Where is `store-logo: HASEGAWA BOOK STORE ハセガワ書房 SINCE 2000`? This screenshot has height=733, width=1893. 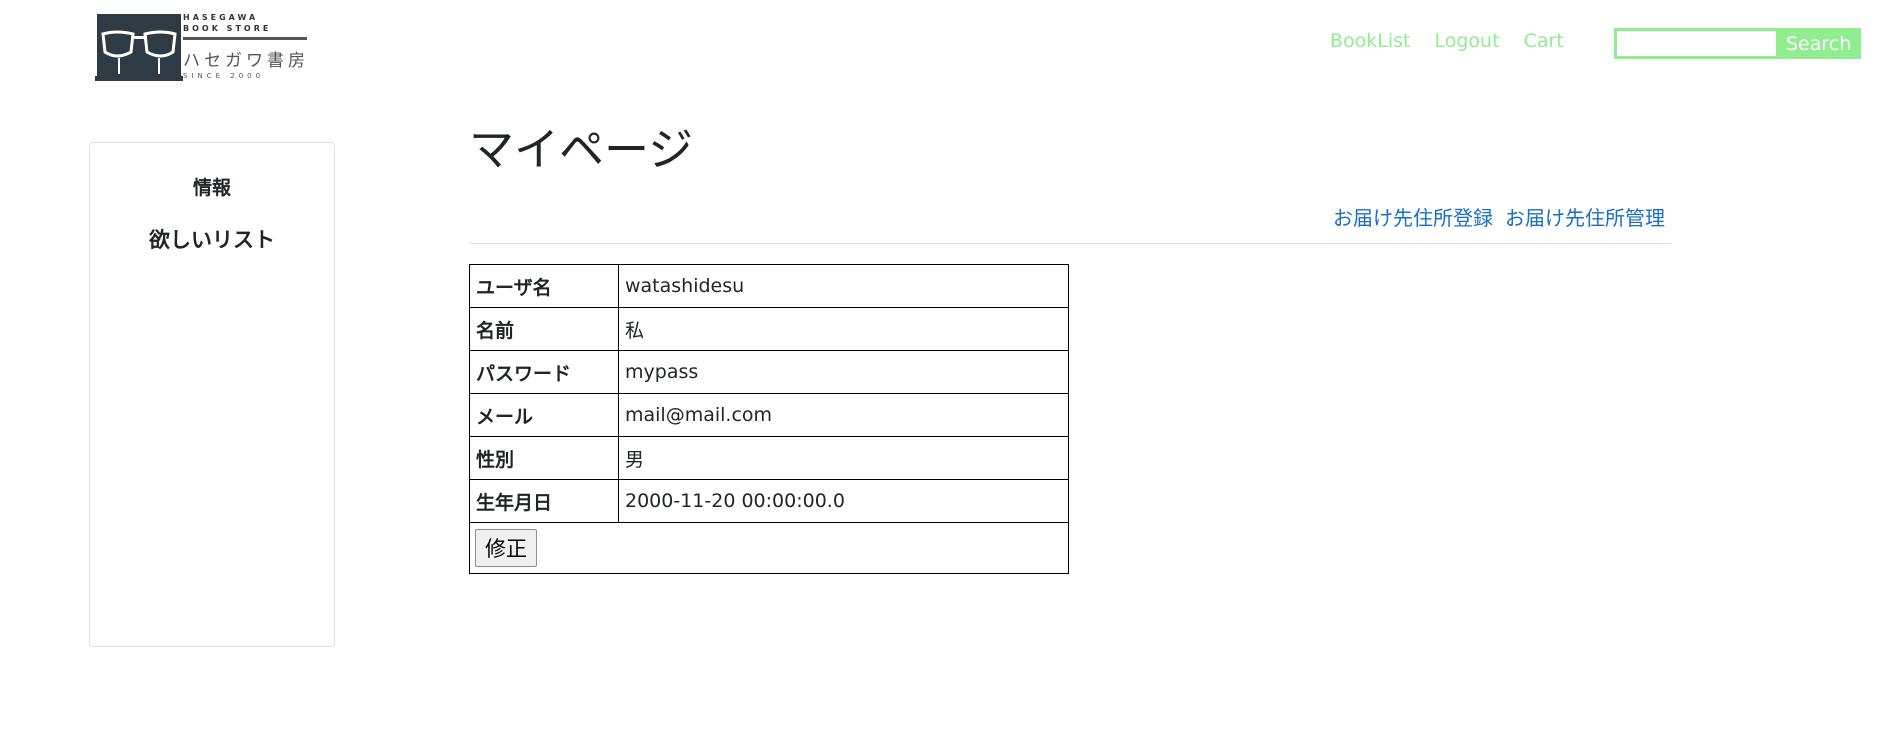 store-logo: HASEGAWA BOOK STORE ハセガワ書房 SINCE 2000 is located at coordinates (205, 47).